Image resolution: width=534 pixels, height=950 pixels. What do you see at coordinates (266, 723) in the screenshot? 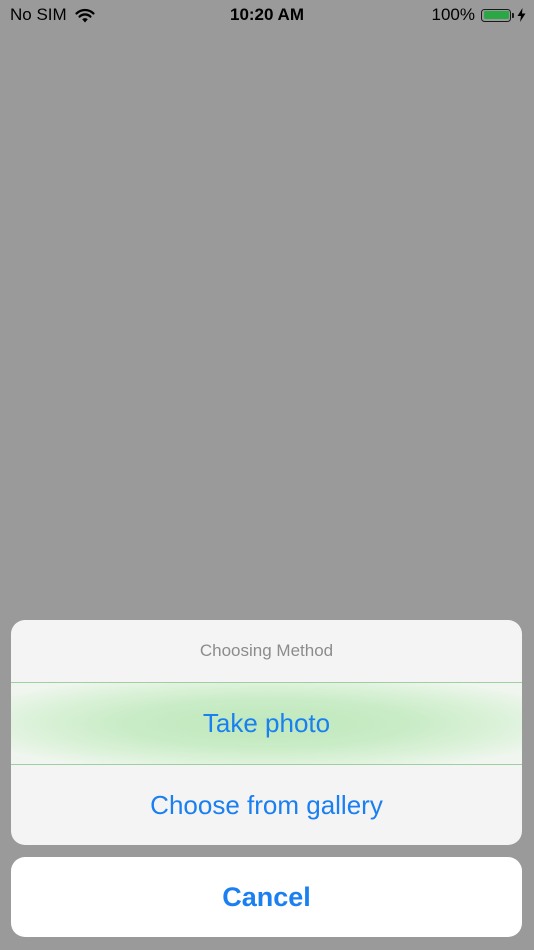
I see `take-photo-button: Take photo` at bounding box center [266, 723].